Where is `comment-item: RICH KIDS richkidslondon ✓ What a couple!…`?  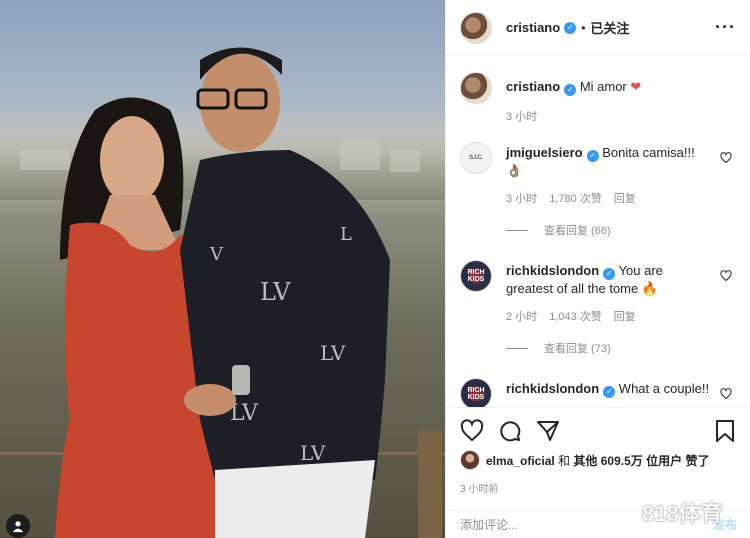
comment-item: RICH KIDS richkidslondon ✓ What a couple!… is located at coordinates (598, 392).